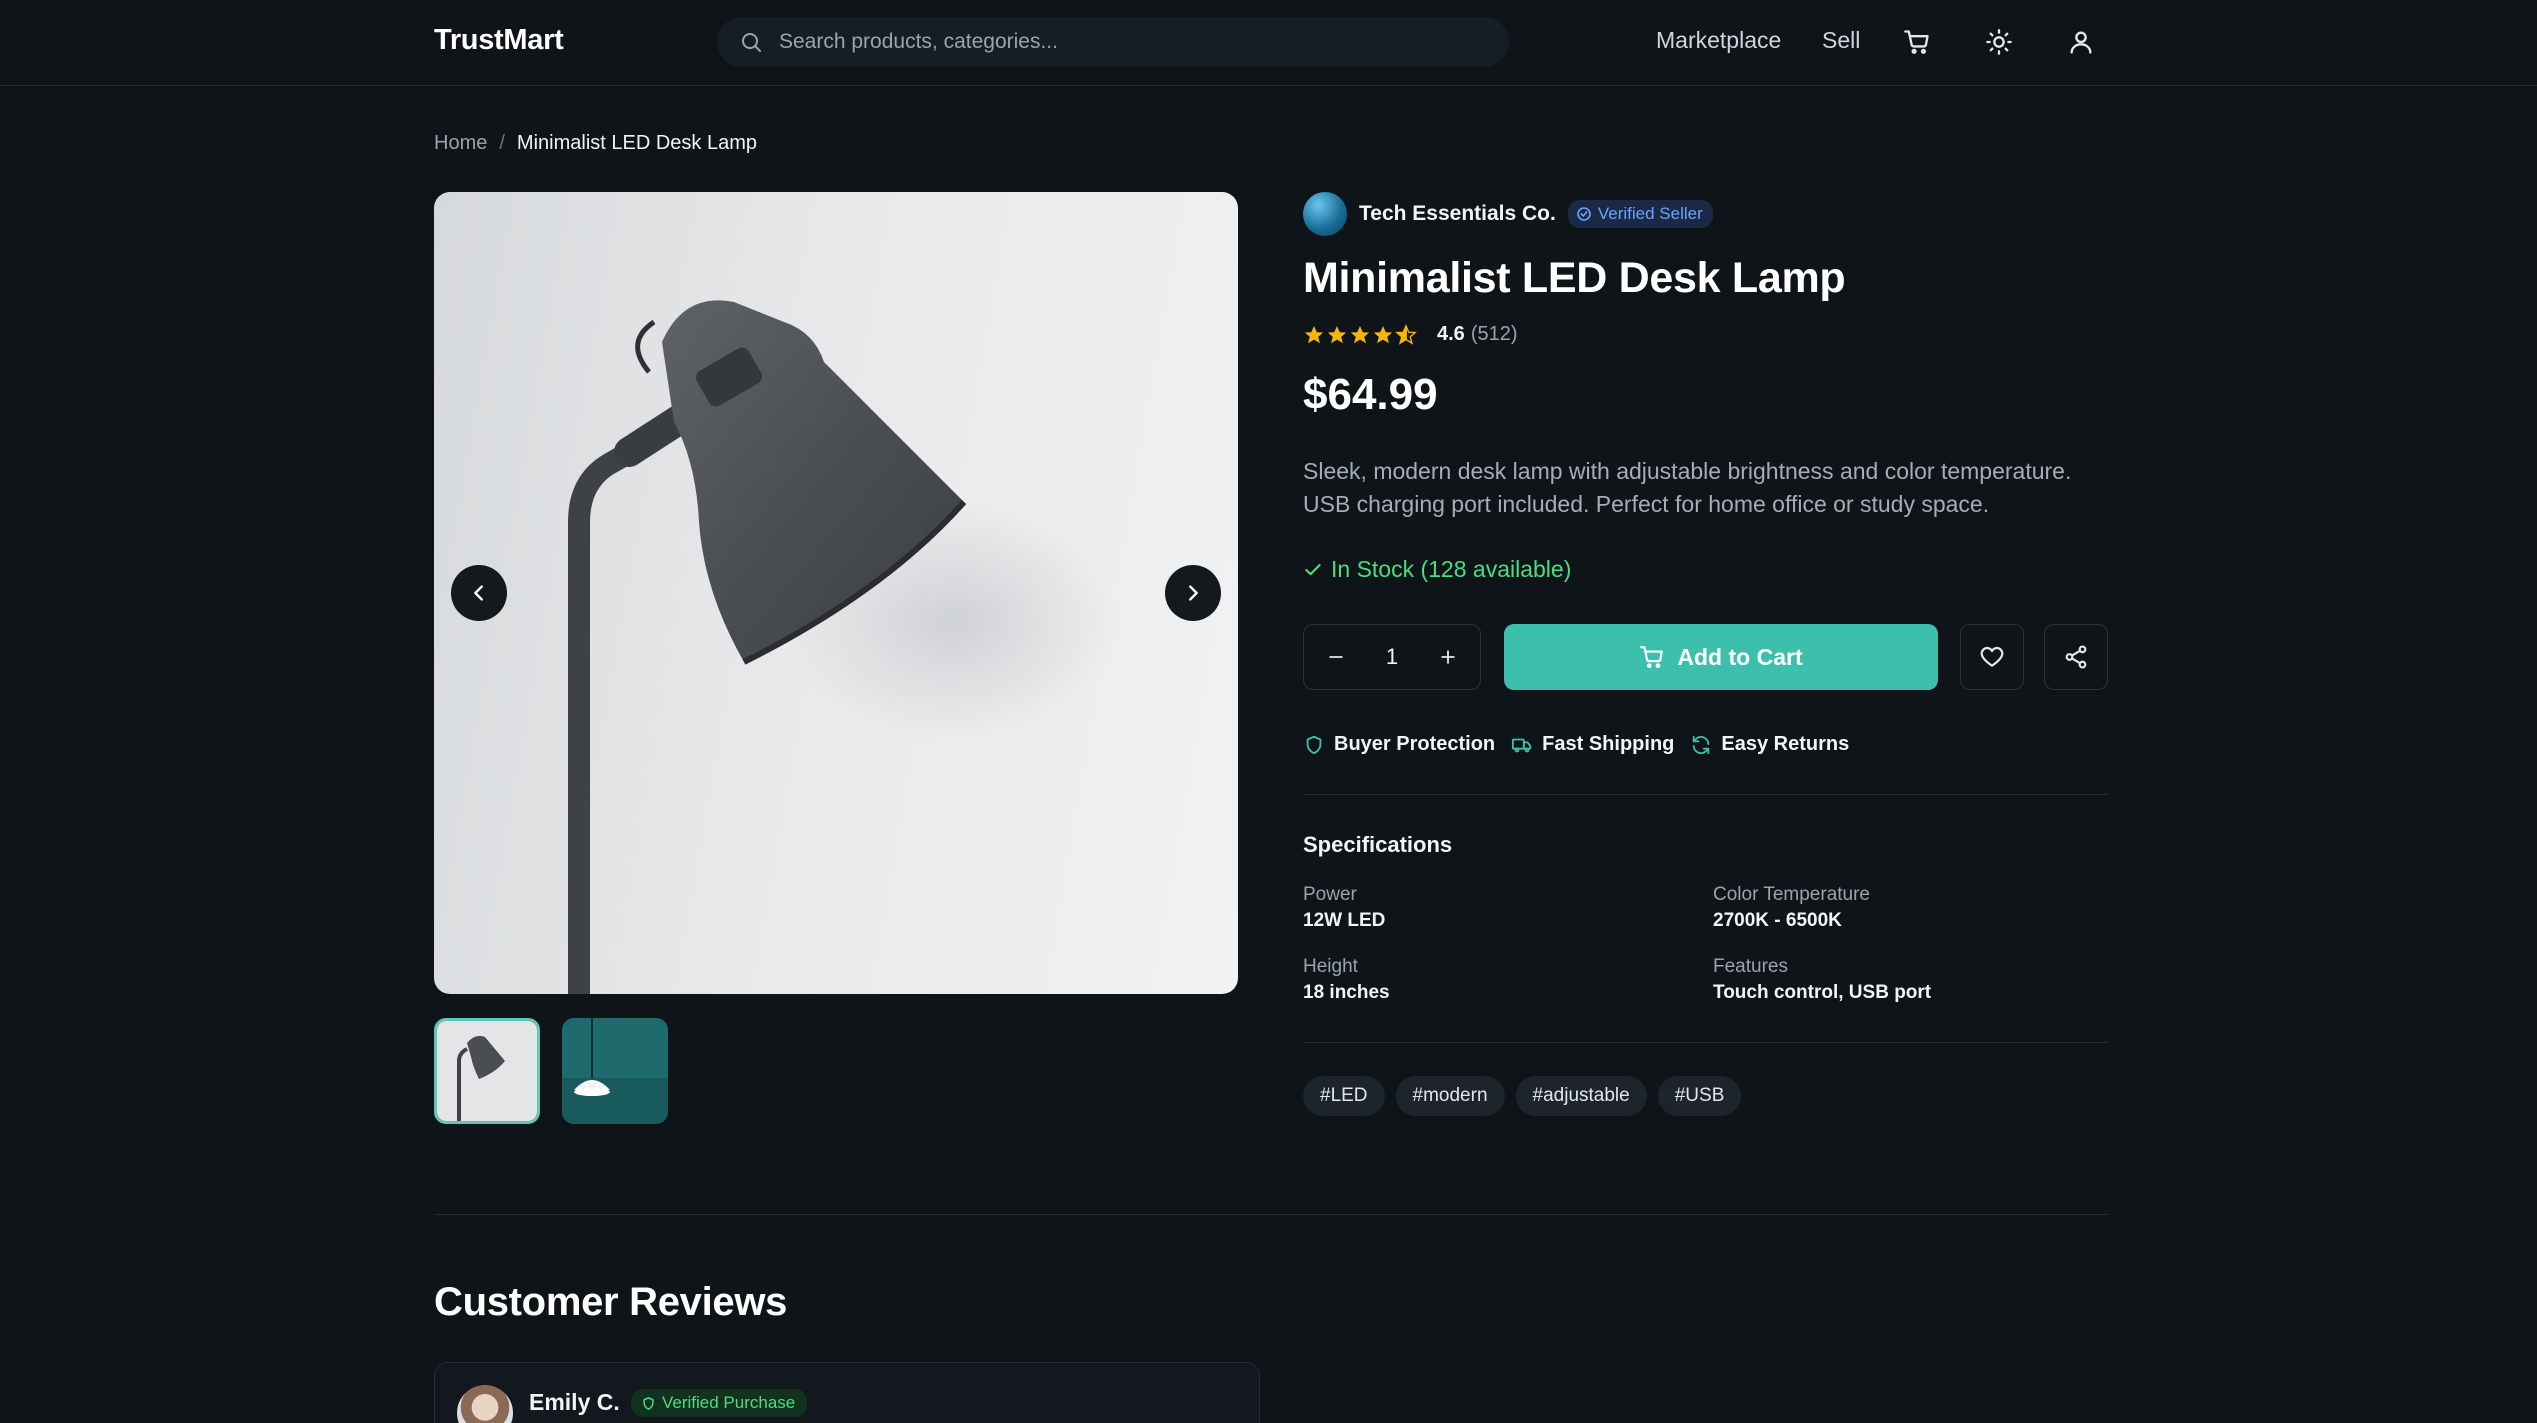  I want to click on feature-label: Buyer Protection, so click(1415, 744).